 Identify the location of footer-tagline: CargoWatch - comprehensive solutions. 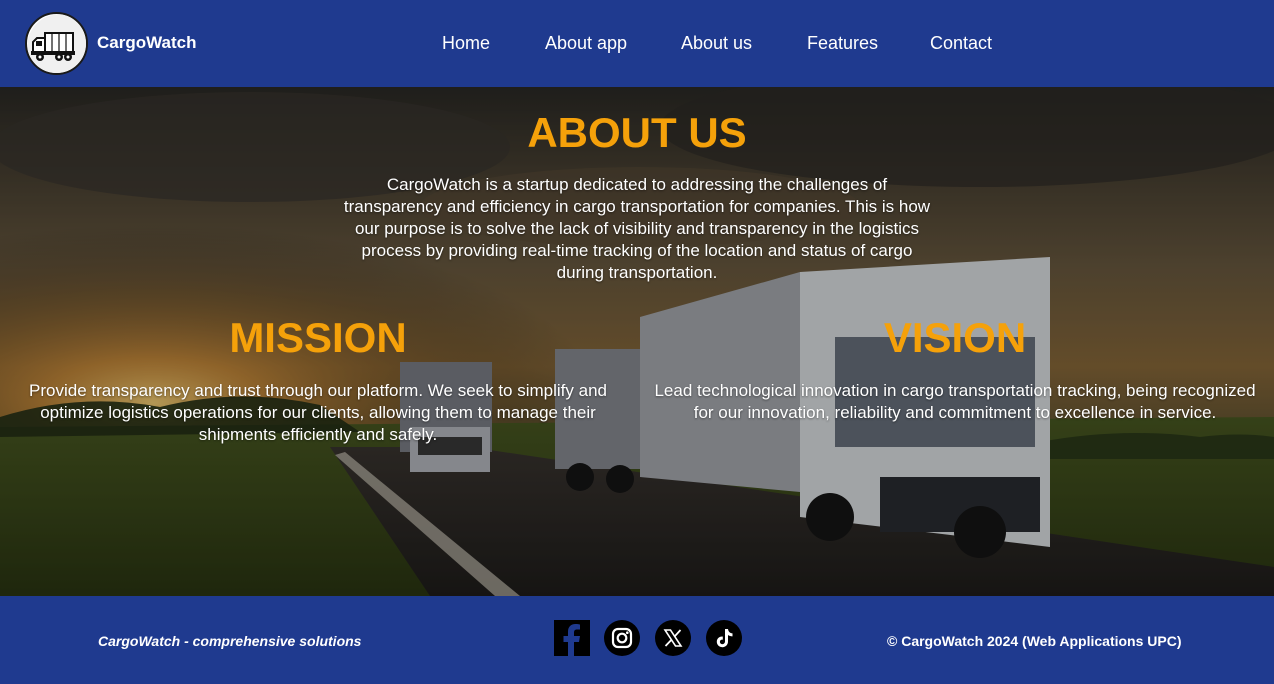
(230, 641).